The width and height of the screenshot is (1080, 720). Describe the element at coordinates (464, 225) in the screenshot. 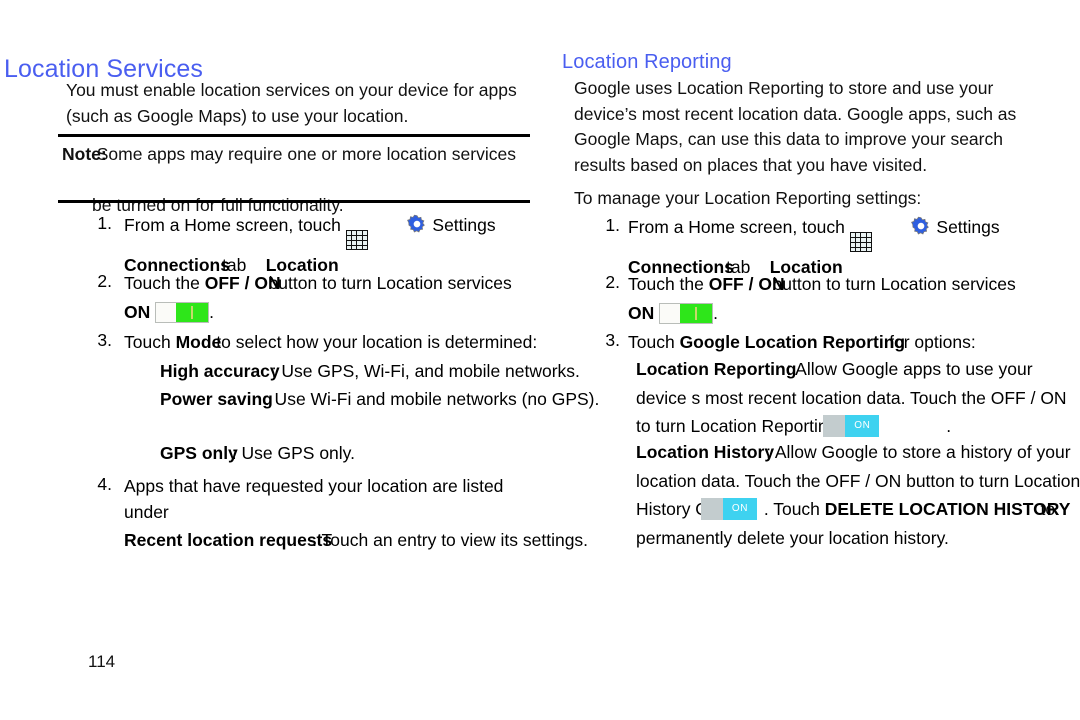

I see `left-step-1-settings-label: Settings` at that location.